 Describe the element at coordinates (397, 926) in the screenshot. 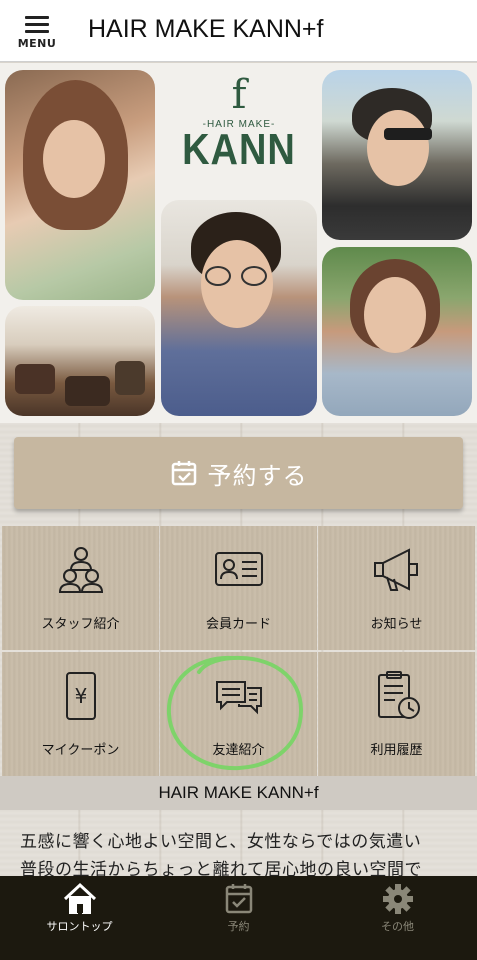

I see `tab-label: その他` at that location.